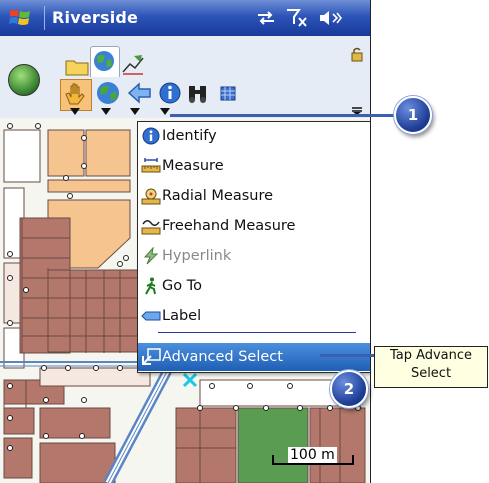 Image resolution: width=489 pixels, height=483 pixels. Describe the element at coordinates (254, 166) in the screenshot. I see `menu-item-measure: Measure` at that location.